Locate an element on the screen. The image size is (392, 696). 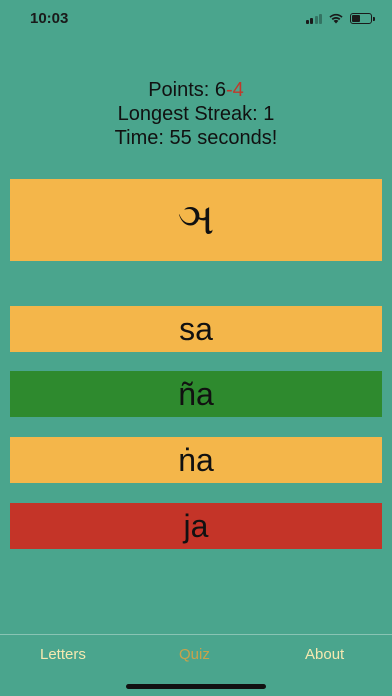
question-letter: ઞ is located at coordinates (196, 219).